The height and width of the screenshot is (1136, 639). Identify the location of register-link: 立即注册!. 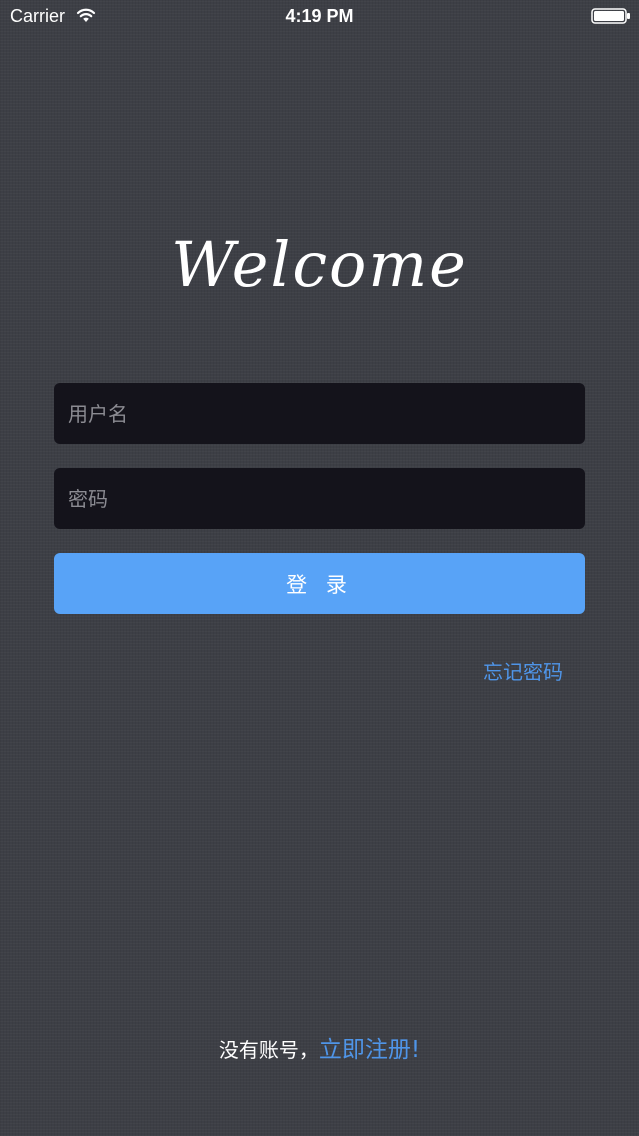
(369, 1050).